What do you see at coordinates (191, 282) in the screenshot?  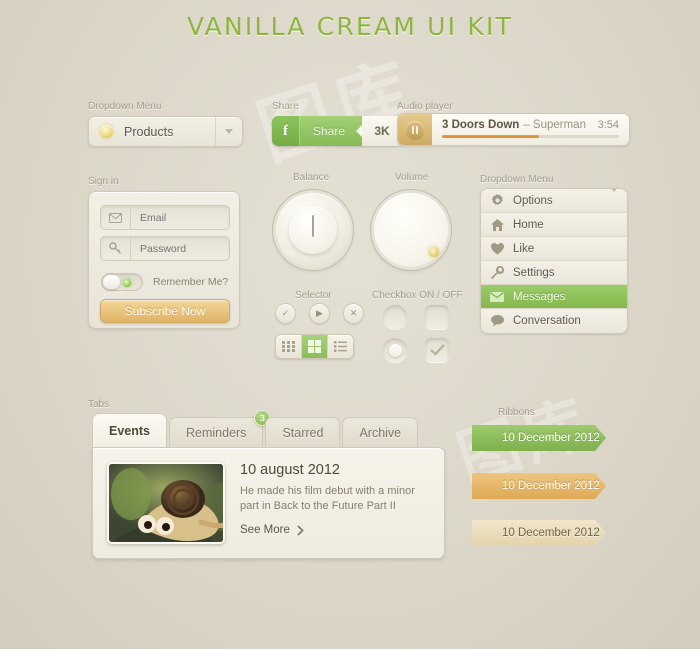 I see `remember-me-label: Remember Me?` at bounding box center [191, 282].